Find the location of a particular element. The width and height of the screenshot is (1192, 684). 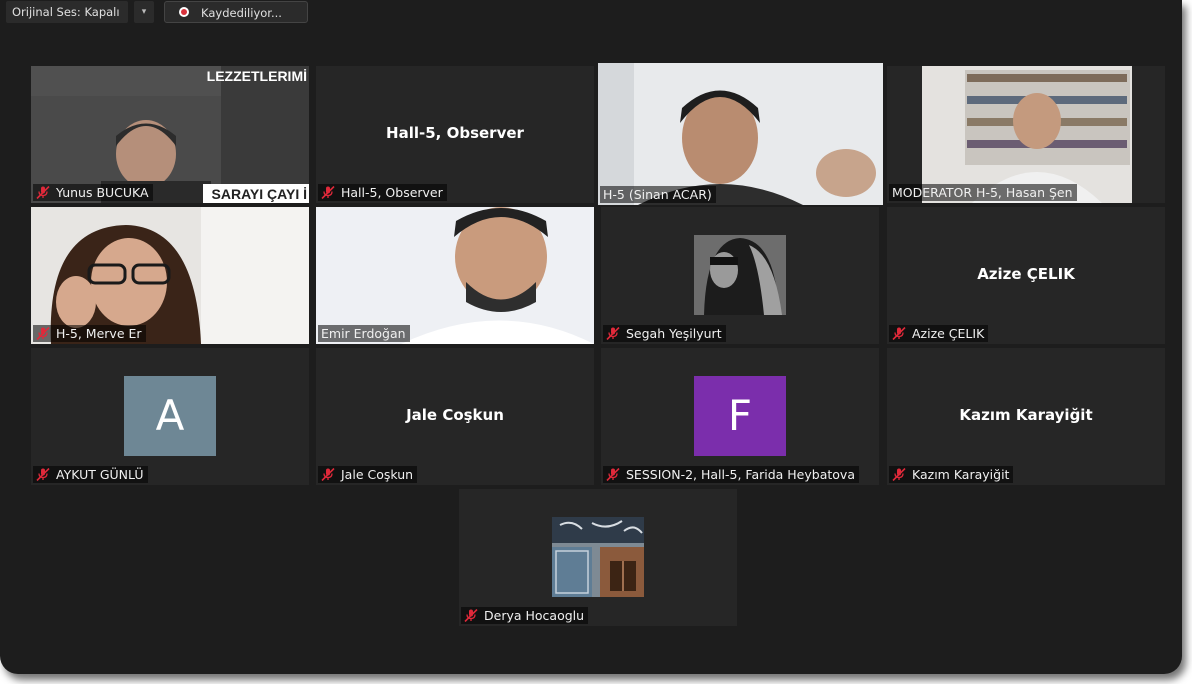

participant-name-label: Segah Yeşilyurt is located at coordinates (664, 333).